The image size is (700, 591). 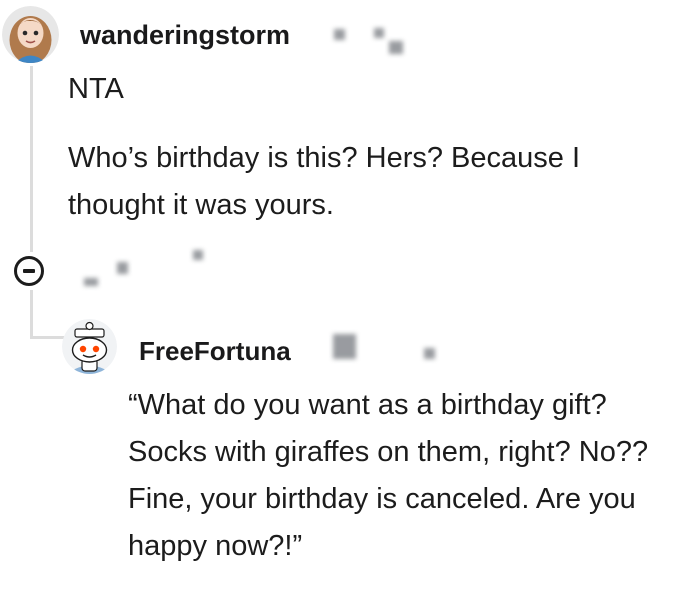 I want to click on thread-line-elbow, so click(x=48, y=337).